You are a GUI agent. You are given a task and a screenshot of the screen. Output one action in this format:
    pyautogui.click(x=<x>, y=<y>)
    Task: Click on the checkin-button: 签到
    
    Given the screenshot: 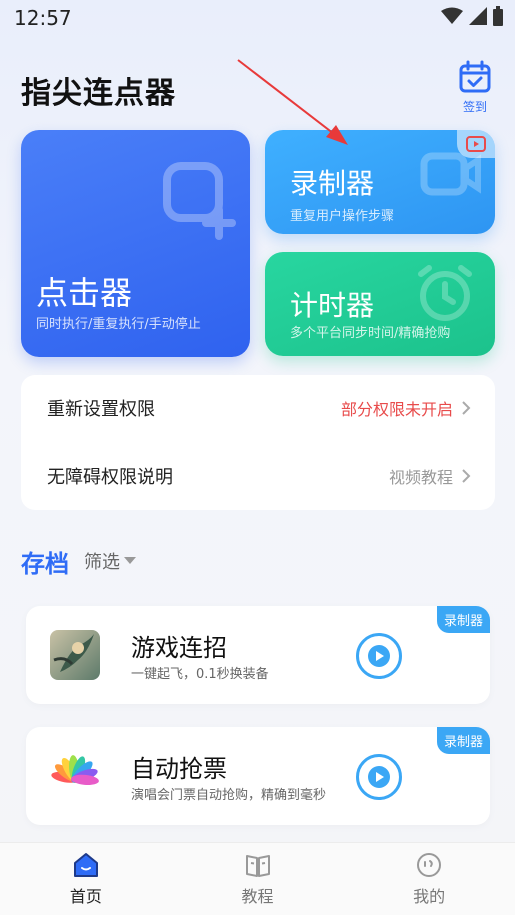 What is the action you would take?
    pyautogui.click(x=475, y=87)
    